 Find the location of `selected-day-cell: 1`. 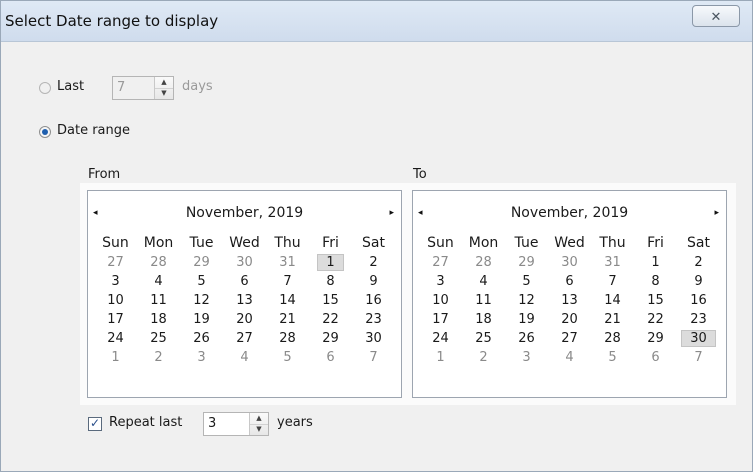

selected-day-cell: 1 is located at coordinates (330, 262).